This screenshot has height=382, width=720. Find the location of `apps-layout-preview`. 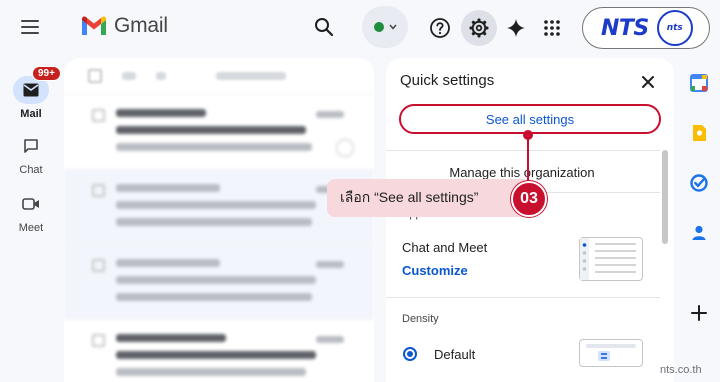

apps-layout-preview is located at coordinates (611, 259).